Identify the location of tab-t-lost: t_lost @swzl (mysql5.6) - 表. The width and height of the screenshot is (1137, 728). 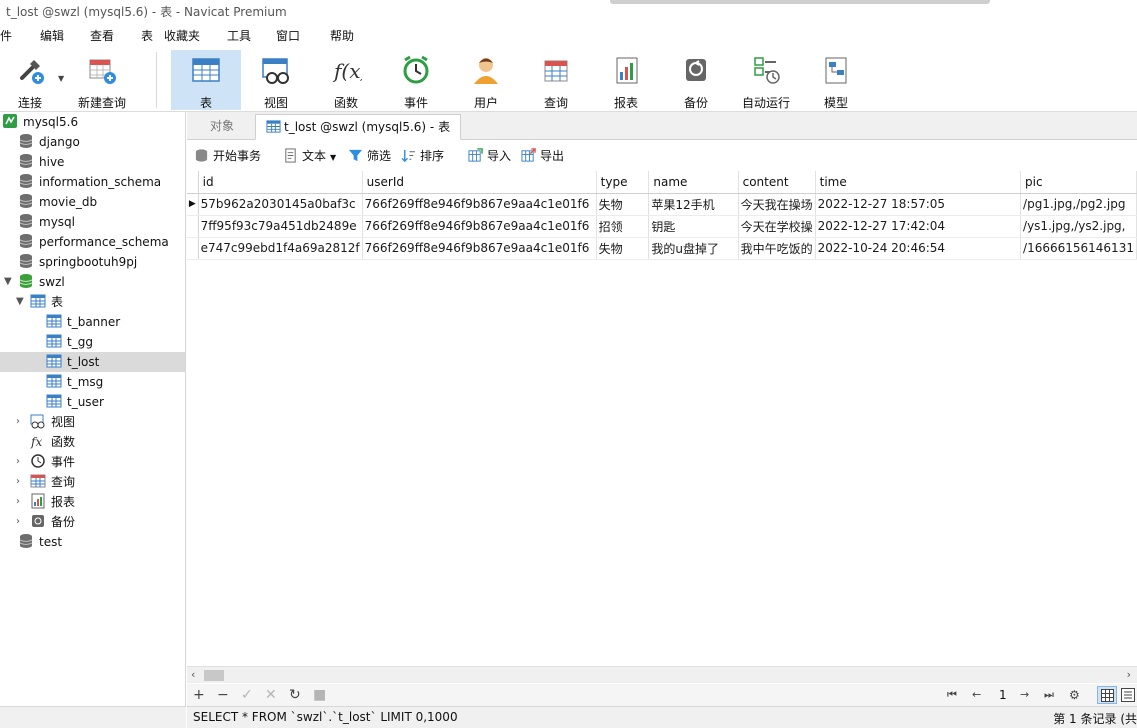
(358, 127).